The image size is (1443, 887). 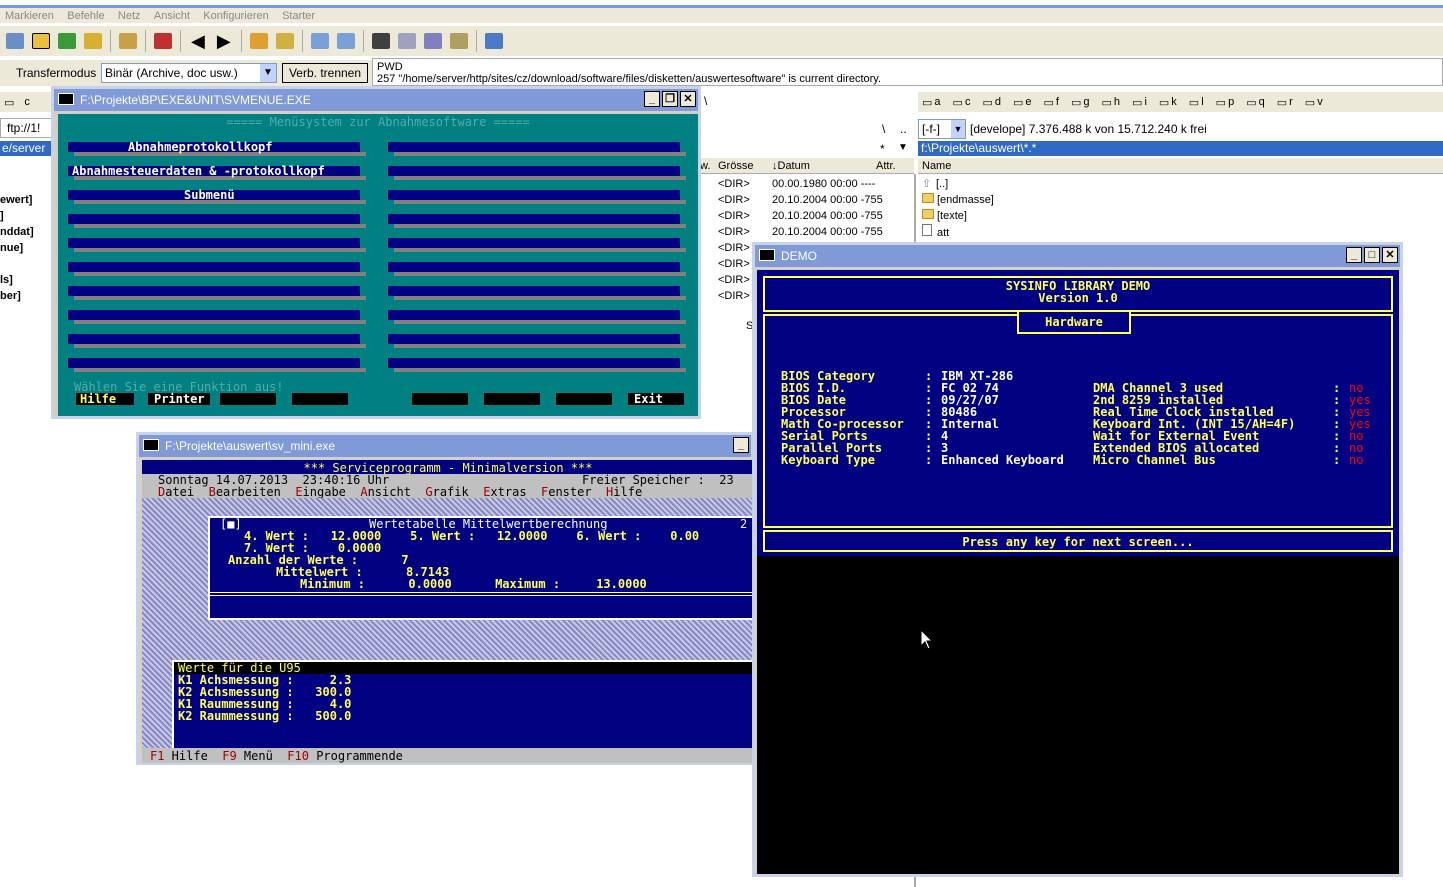 I want to click on list-item: ], so click(x=17, y=216).